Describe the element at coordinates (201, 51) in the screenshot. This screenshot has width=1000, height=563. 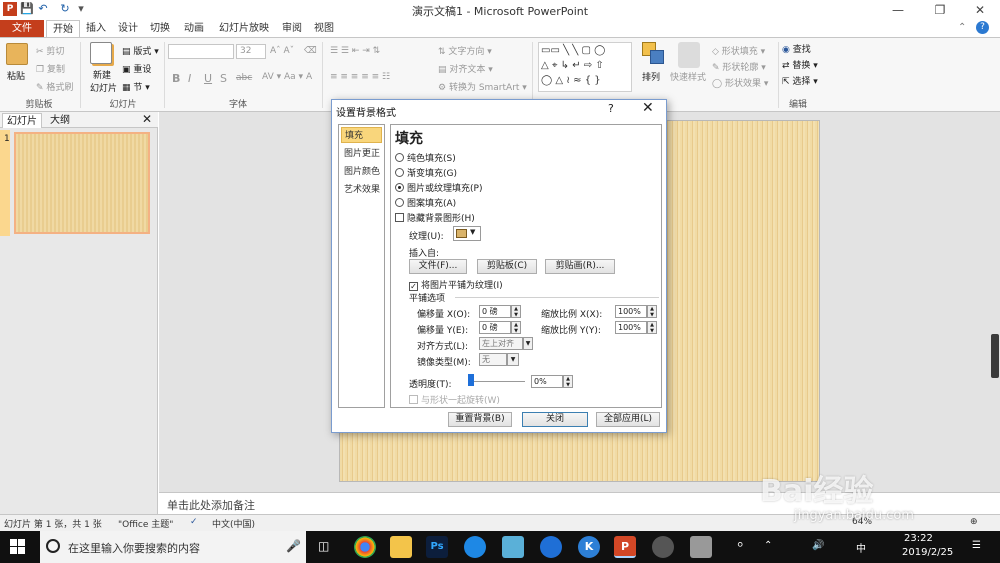
I see `font-name-box` at that location.